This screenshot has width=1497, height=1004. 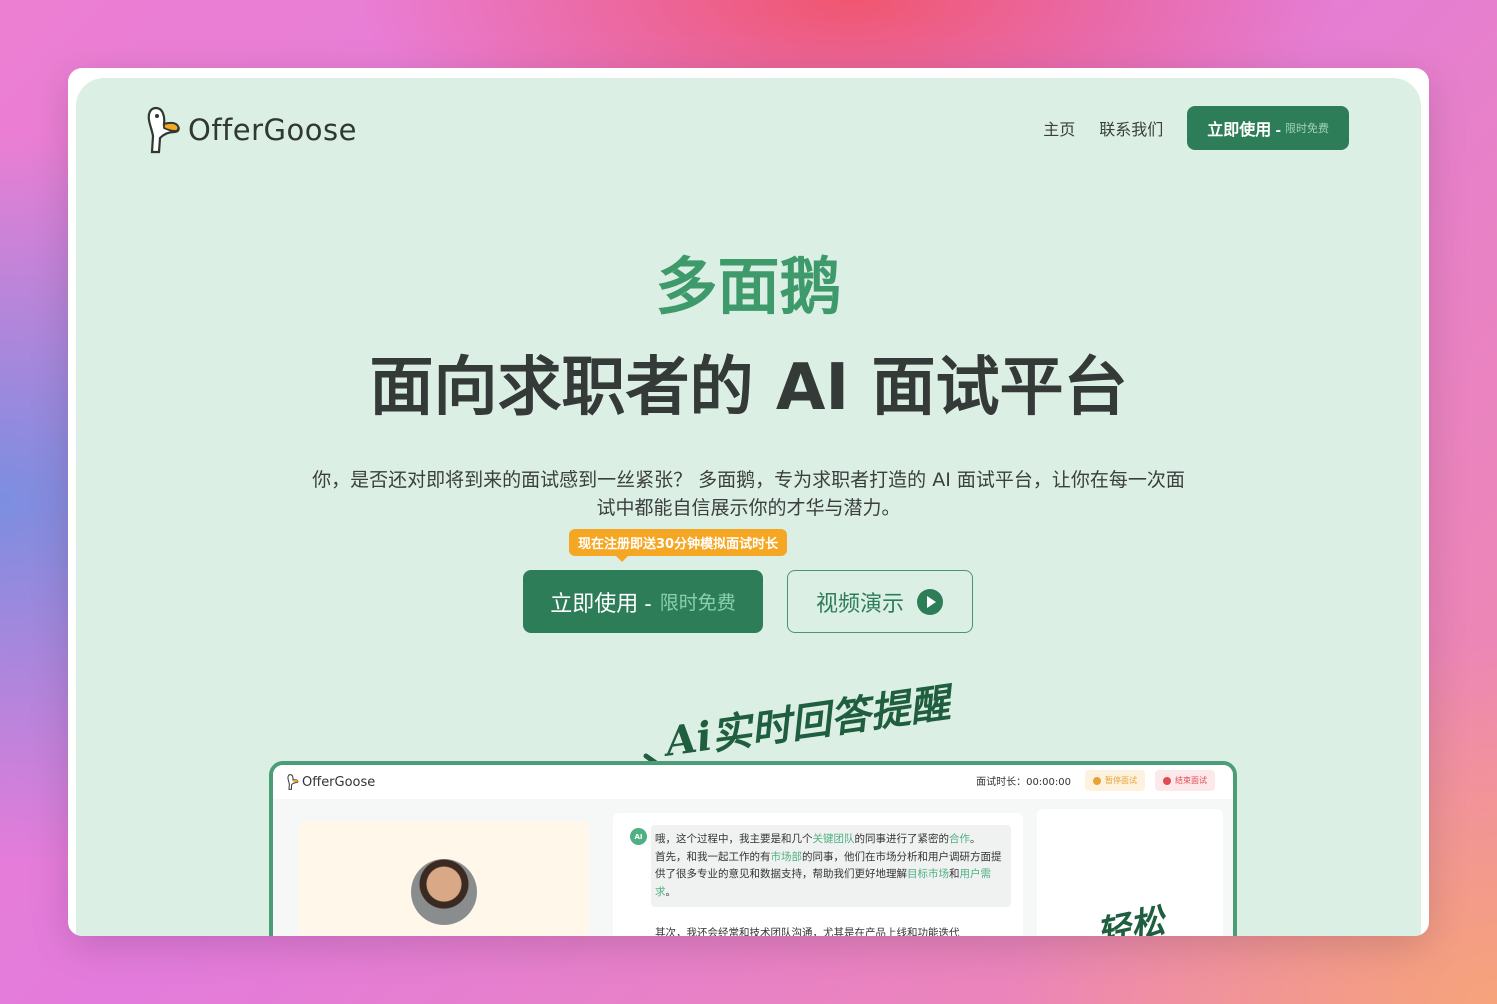 I want to click on nav-link-contact: 联系我们, so click(x=1131, y=128).